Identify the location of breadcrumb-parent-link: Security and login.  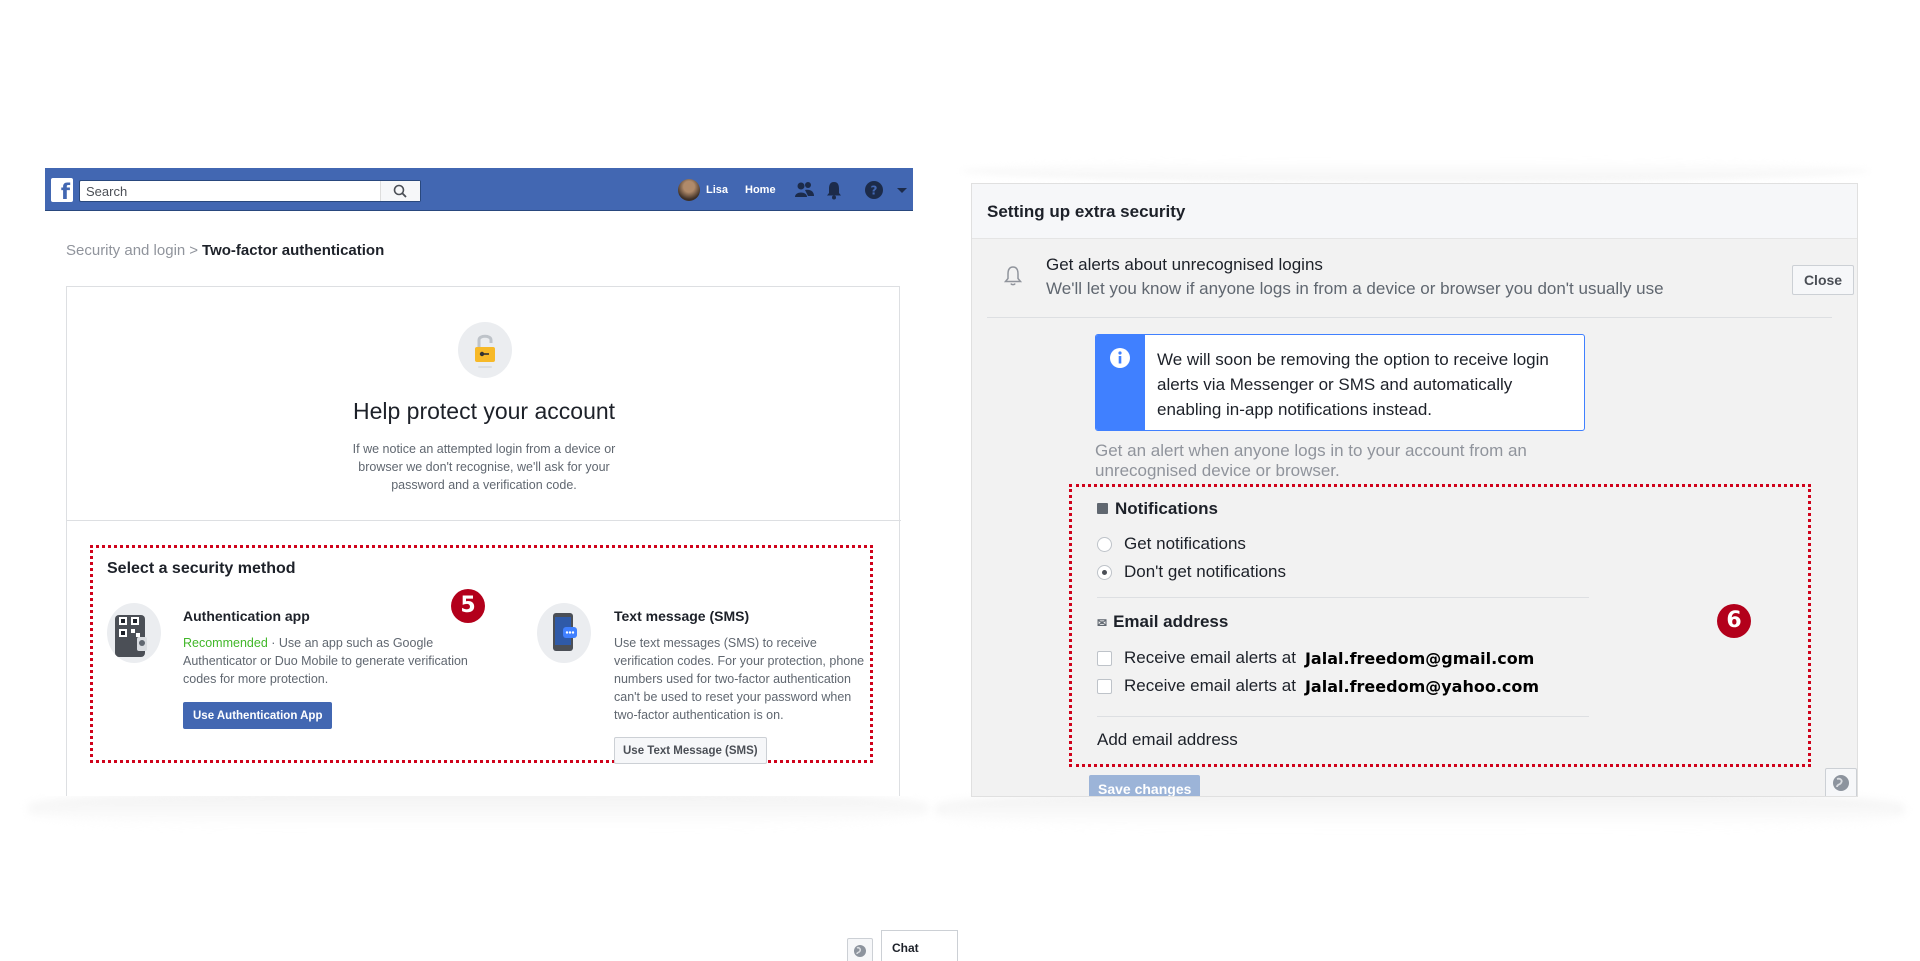
(125, 250).